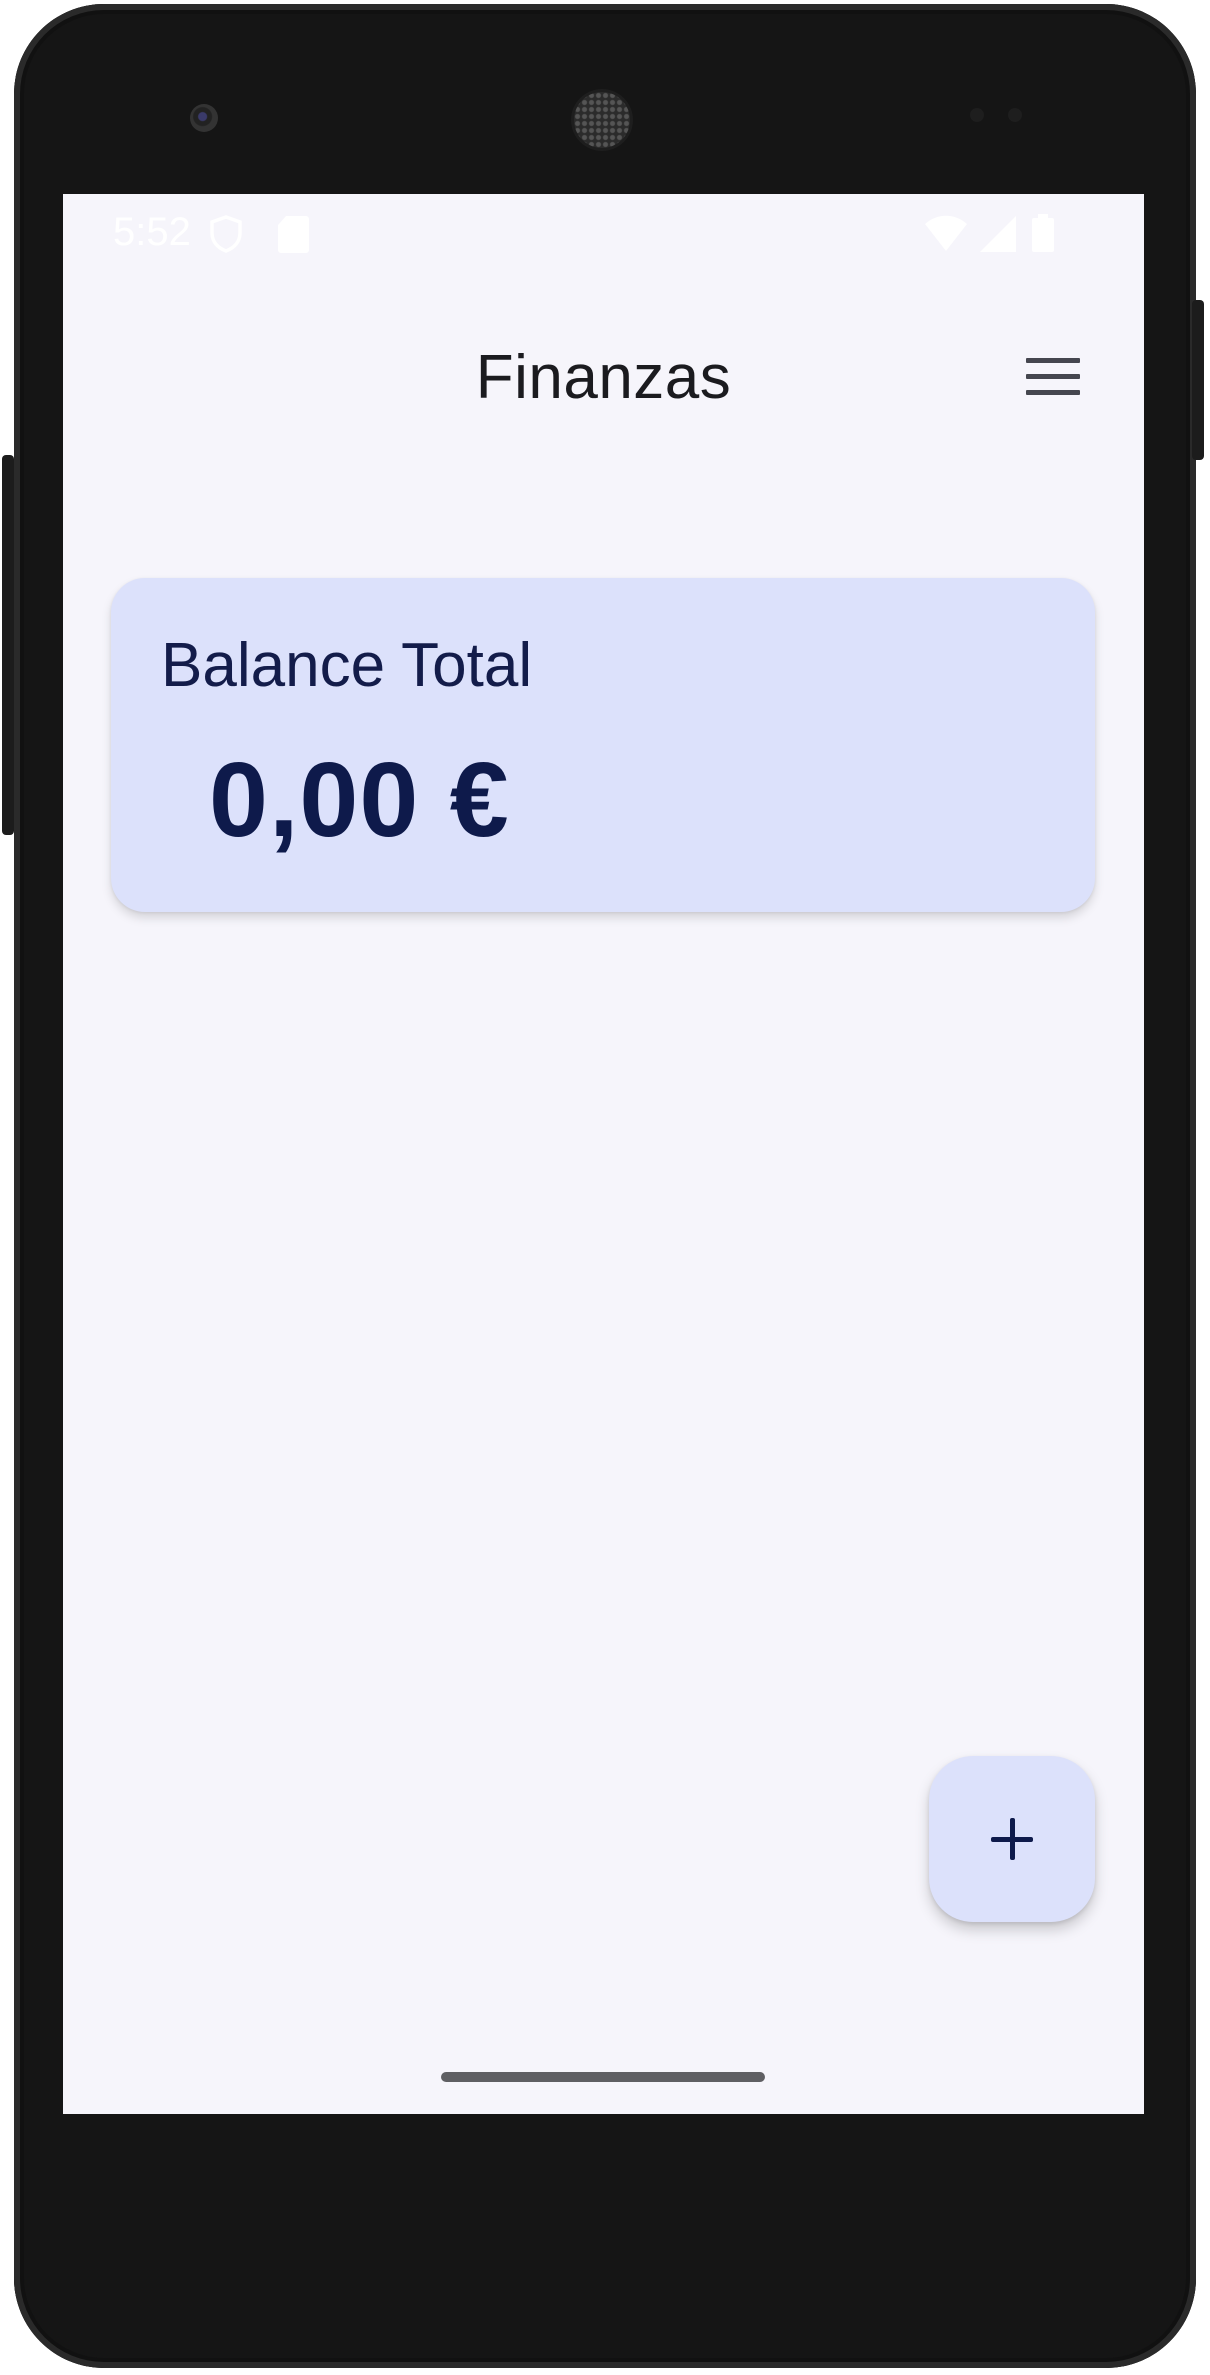  Describe the element at coordinates (1015, 115) in the screenshot. I see `light-sensor` at that location.